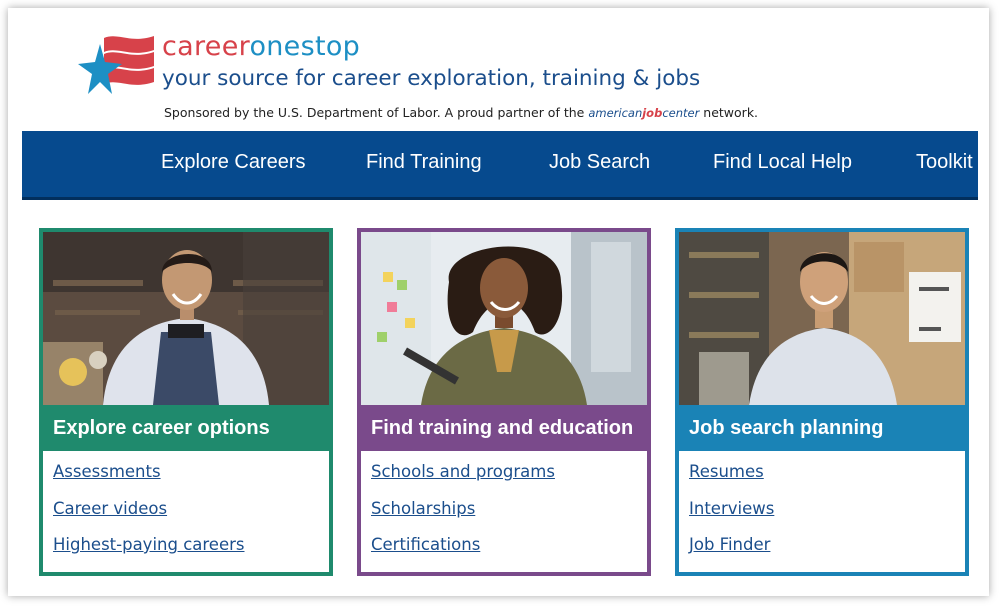  Describe the element at coordinates (822, 318) in the screenshot. I see `card-photo-warehouse-worker` at that location.